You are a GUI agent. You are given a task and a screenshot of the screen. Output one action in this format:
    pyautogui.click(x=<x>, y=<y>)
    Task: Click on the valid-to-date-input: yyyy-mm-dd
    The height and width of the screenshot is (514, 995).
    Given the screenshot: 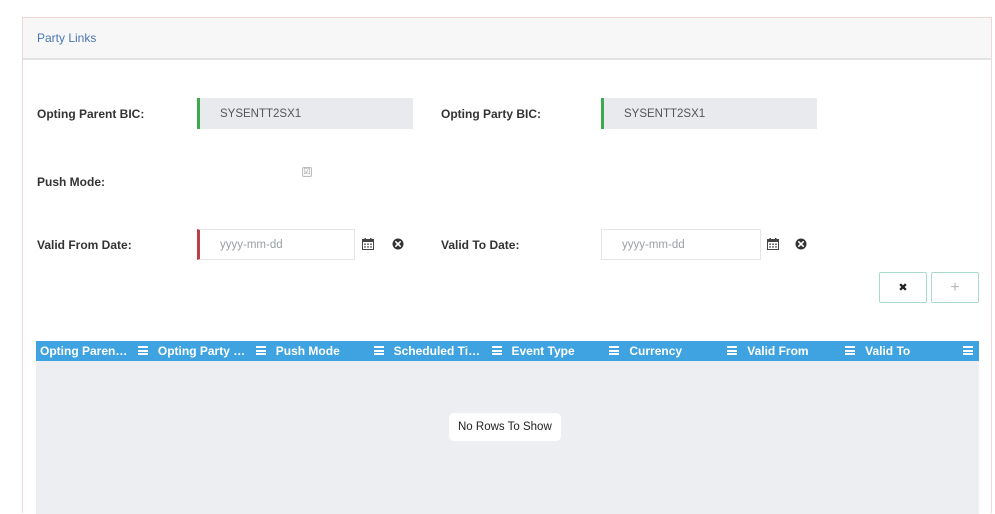 What is the action you would take?
    pyautogui.click(x=681, y=244)
    